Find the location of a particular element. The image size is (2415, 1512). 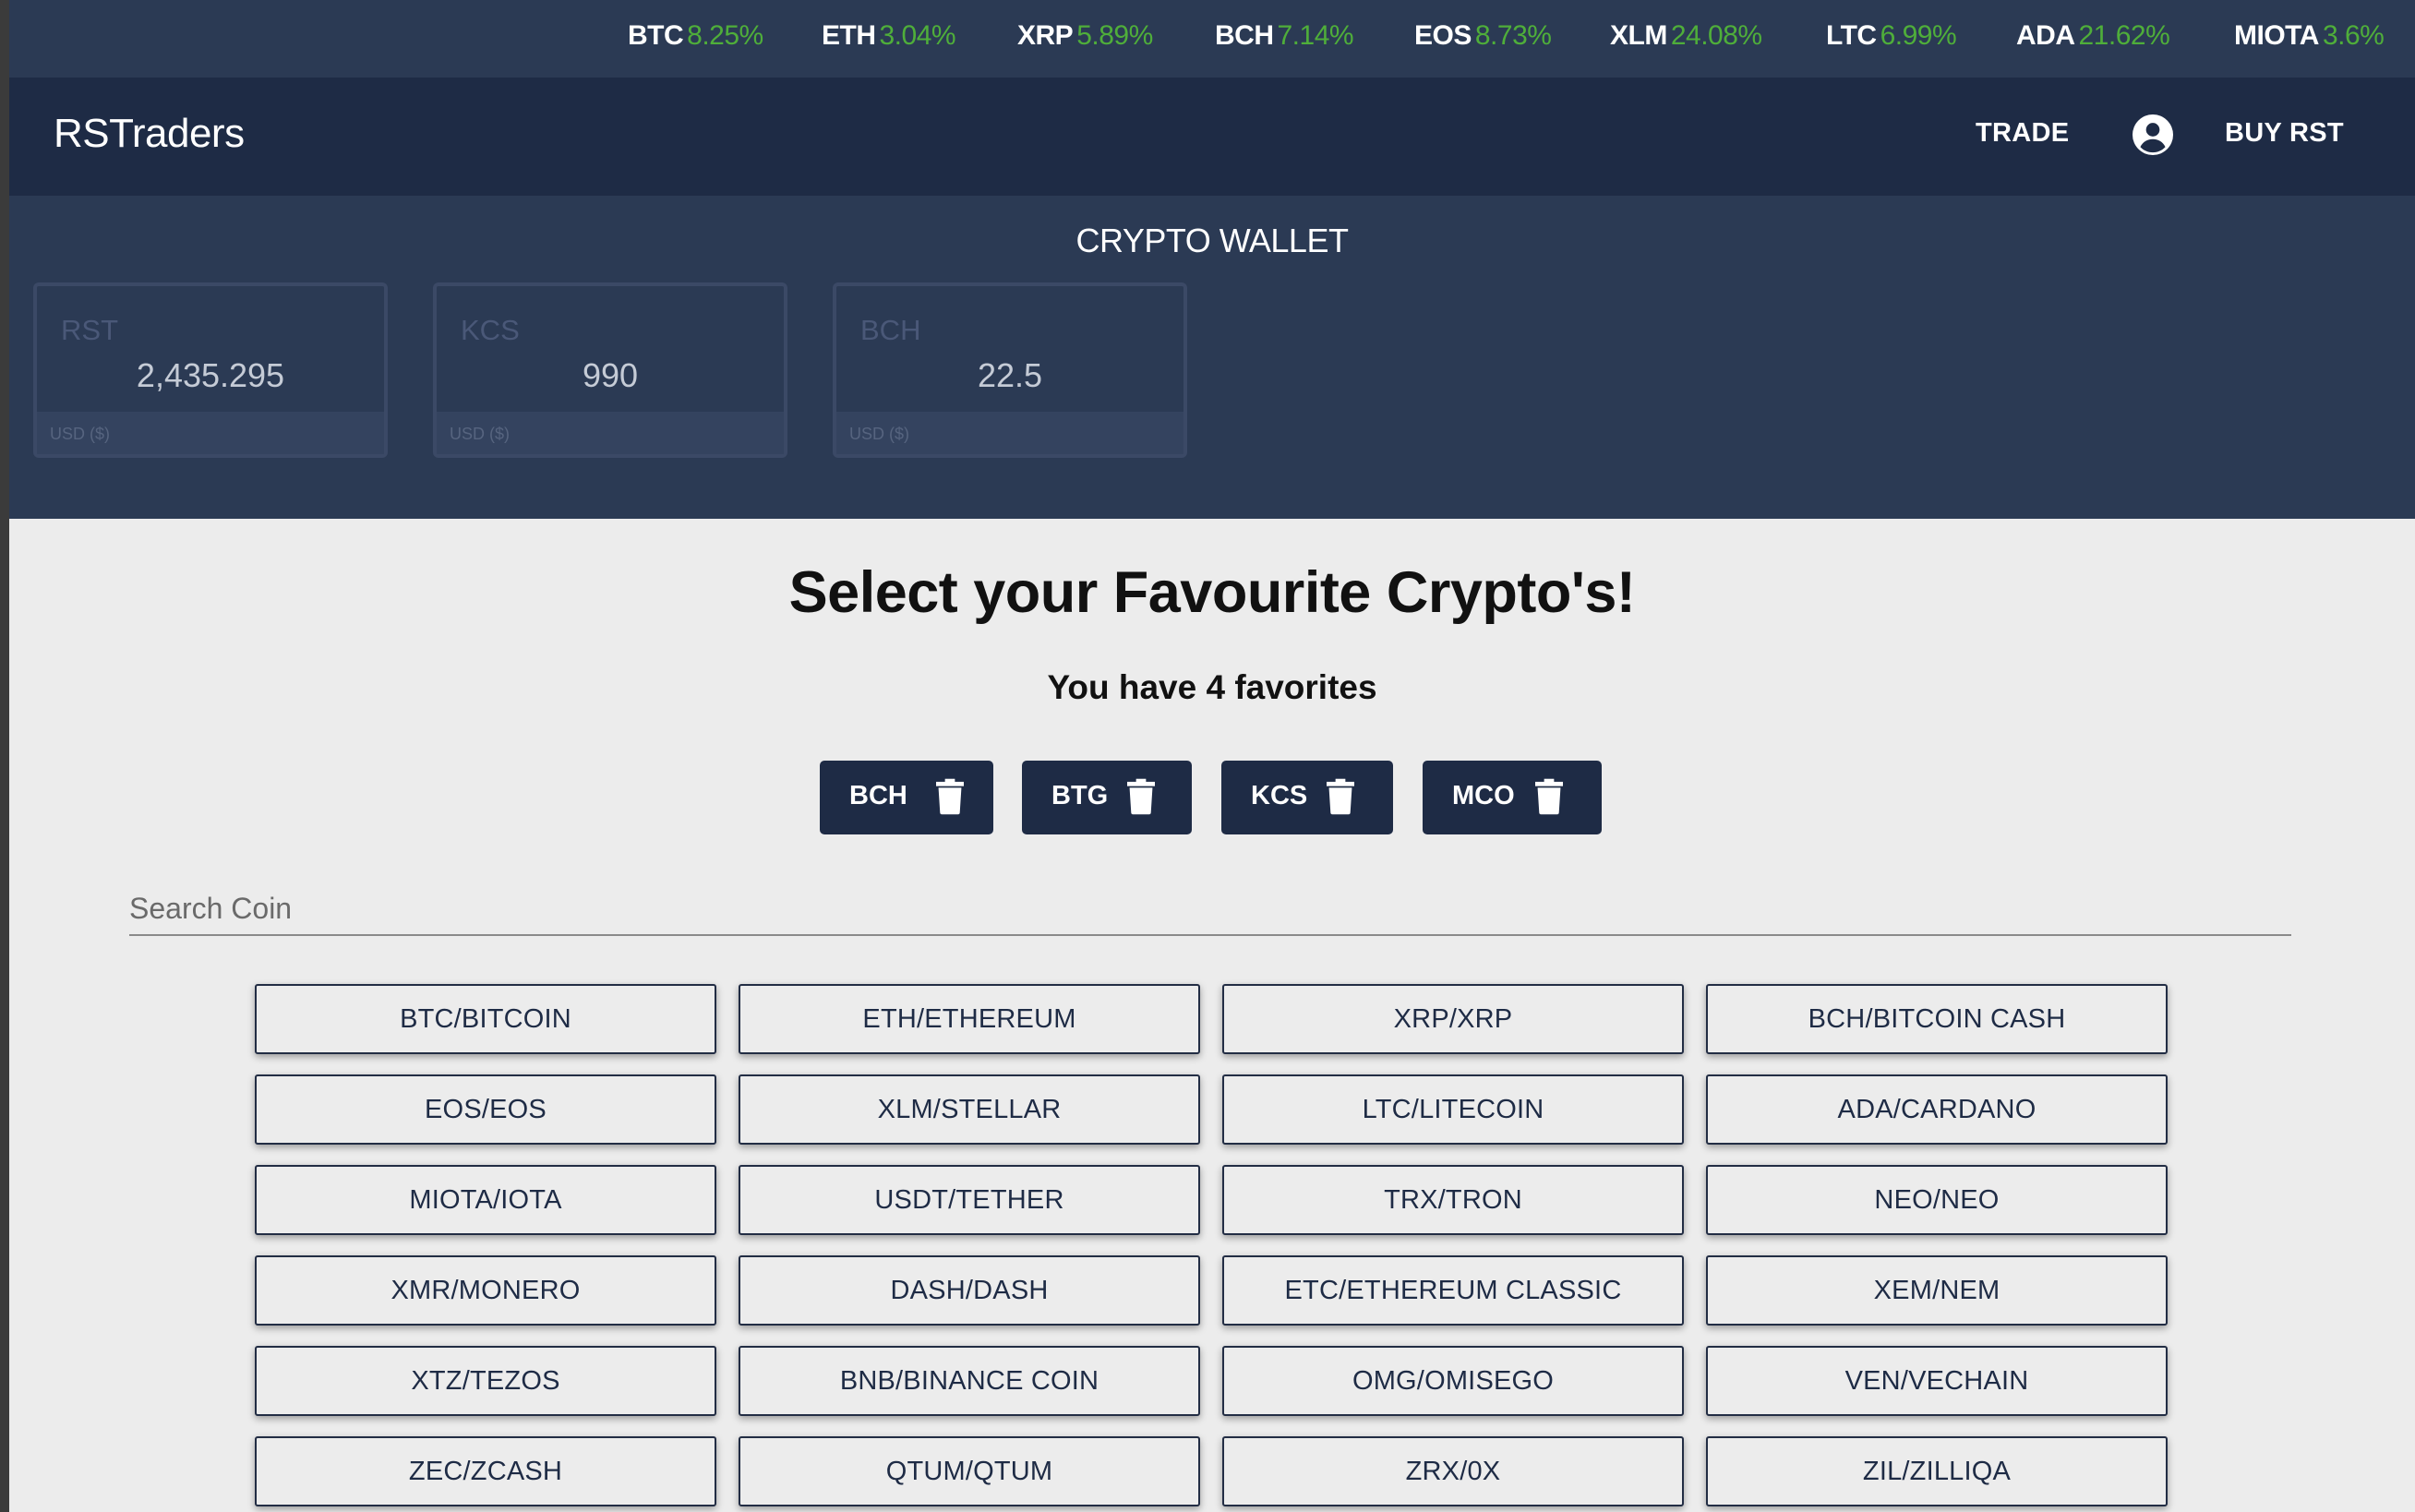

ticker-change: 3.04% is located at coordinates (918, 35).